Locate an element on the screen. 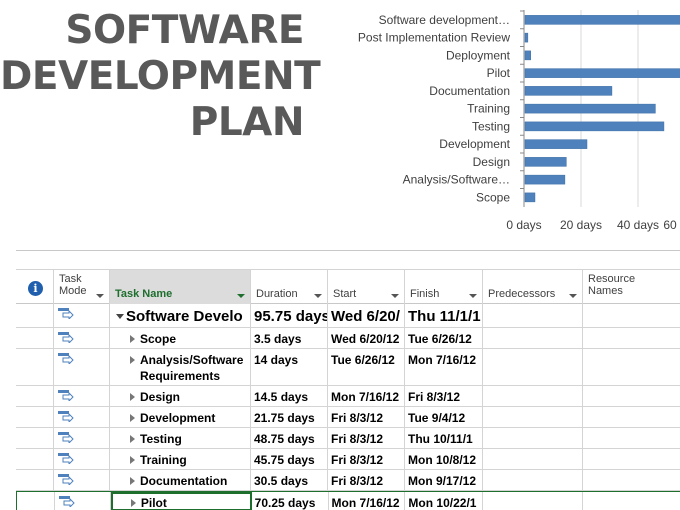 The height and width of the screenshot is (510, 680). task-finish-cell: Tue 6/26/12 is located at coordinates (444, 338).